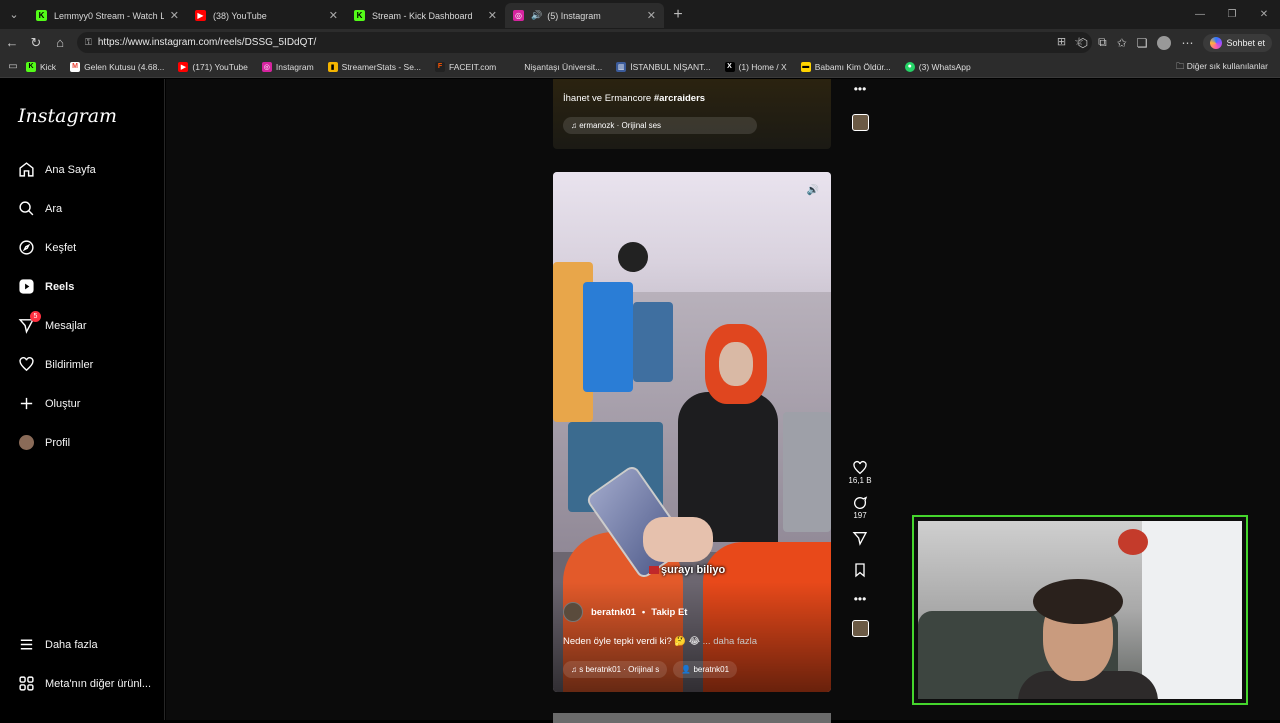  Describe the element at coordinates (67, 116) in the screenshot. I see `instagram-logo: Instagram` at that location.